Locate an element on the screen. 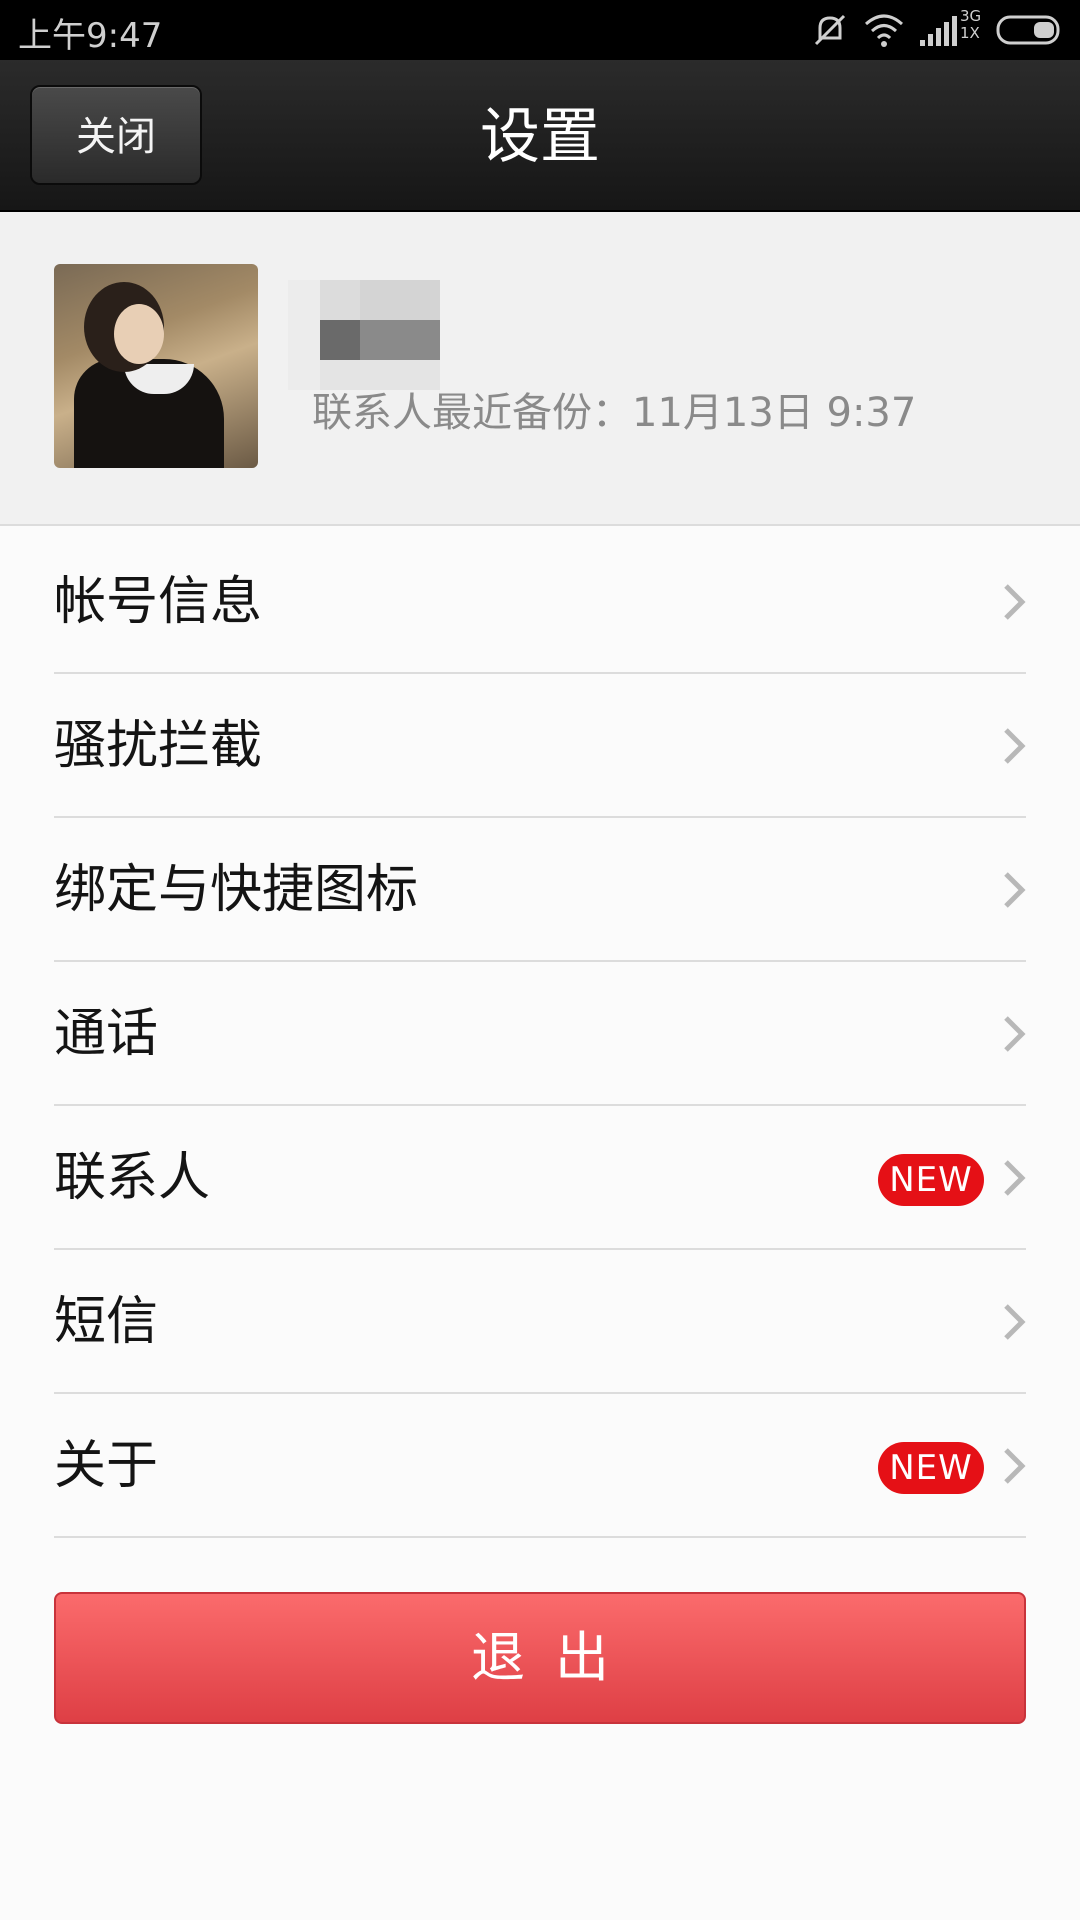  signal-icon is located at coordinates (938, 31).